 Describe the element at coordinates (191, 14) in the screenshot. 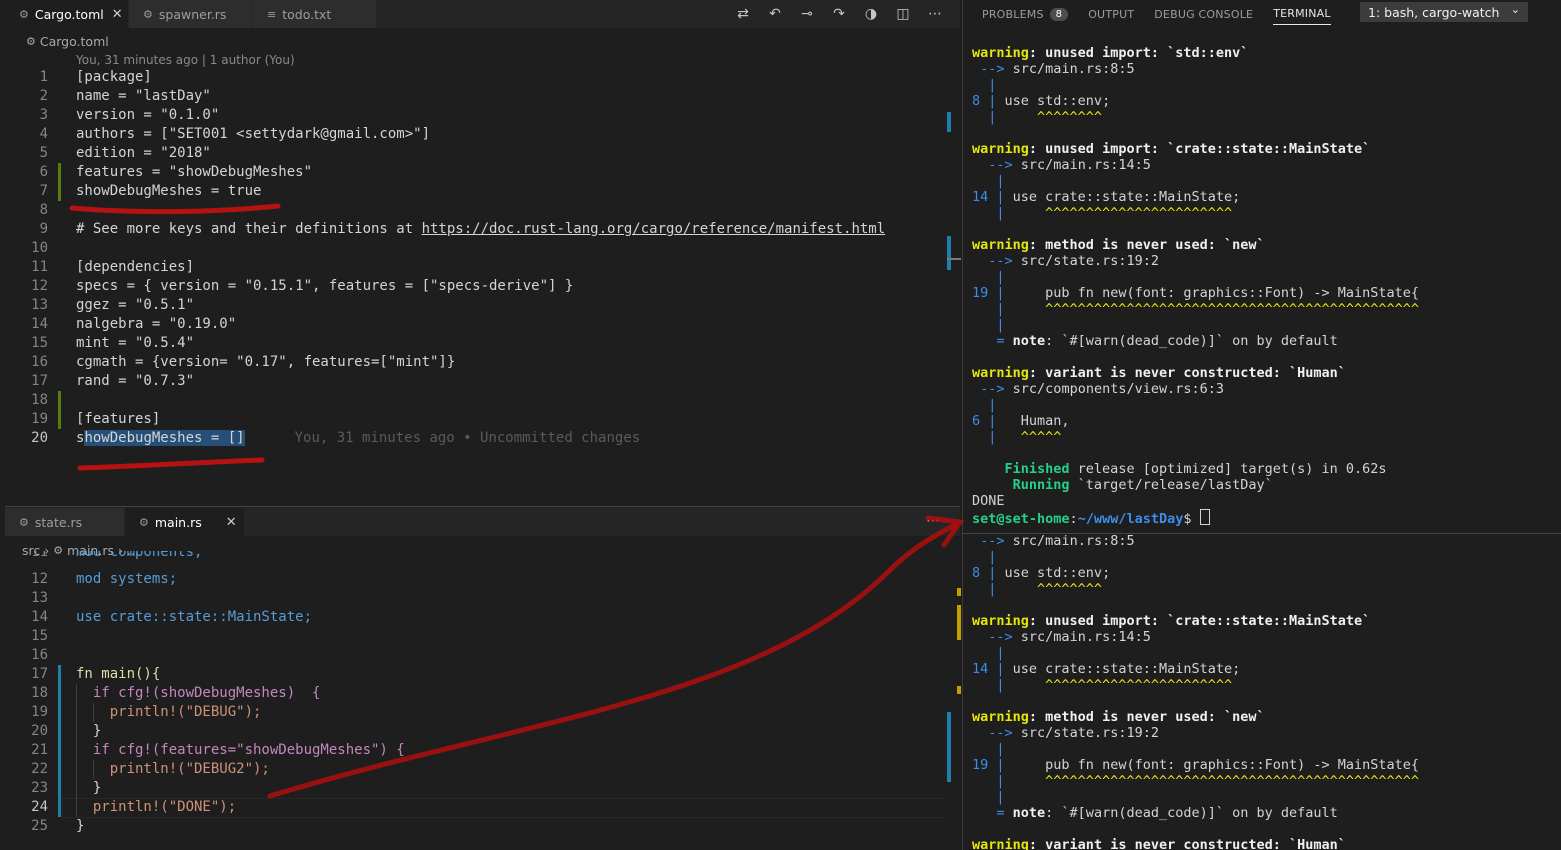

I see `tab-spawner-rs: ⚙ spawner.rs` at that location.